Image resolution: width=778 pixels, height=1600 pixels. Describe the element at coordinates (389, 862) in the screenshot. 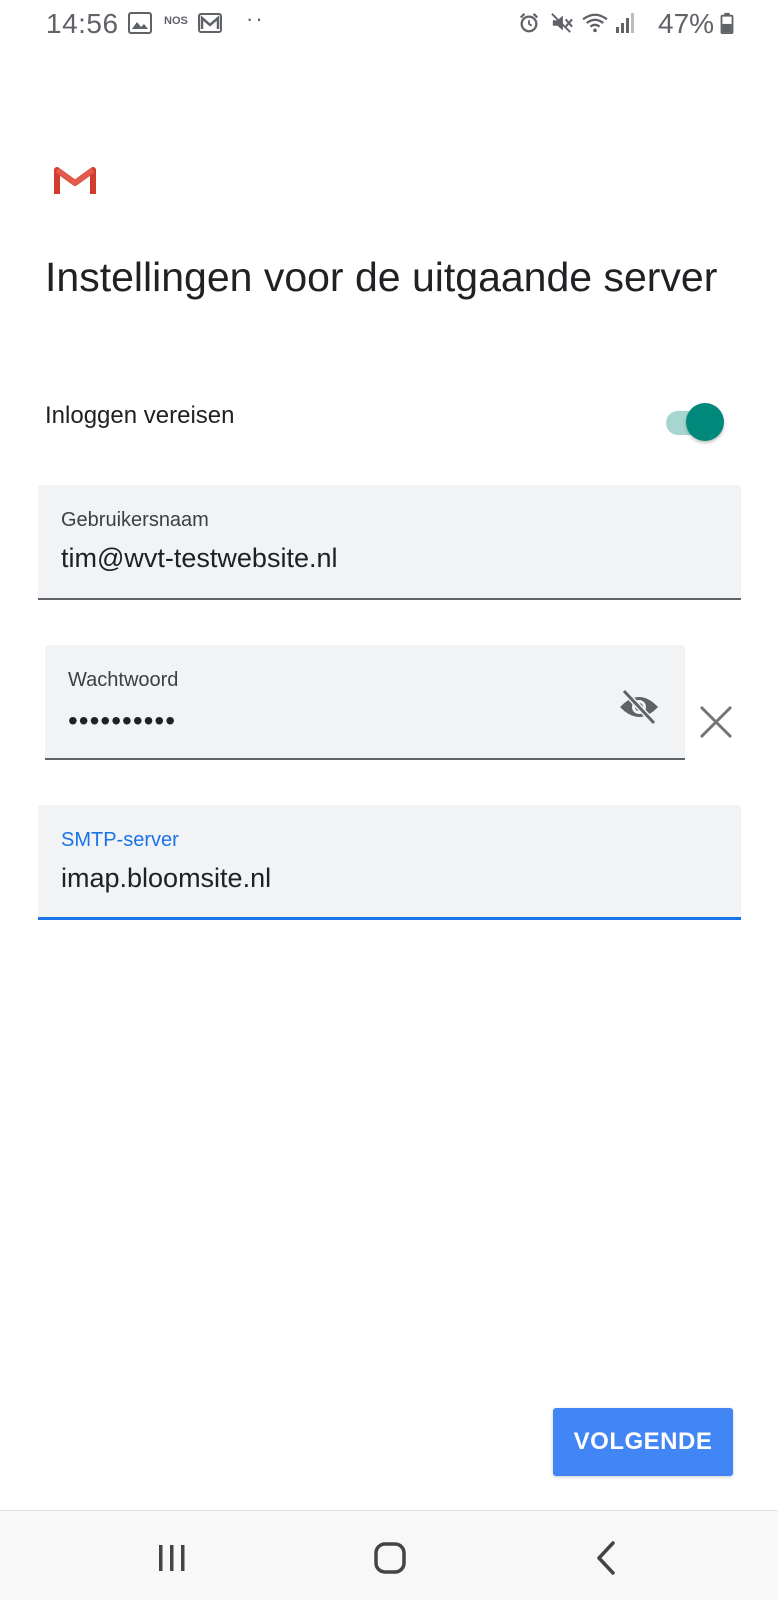

I see `smtp-server-field: SMTP-server` at that location.